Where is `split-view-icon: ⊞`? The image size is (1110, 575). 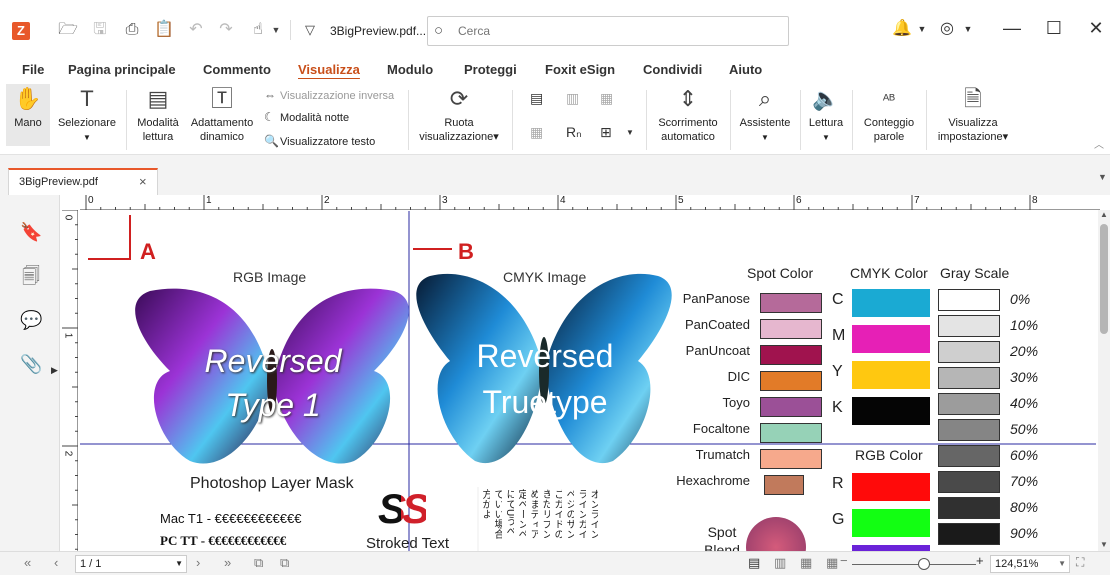 split-view-icon: ⊞ is located at coordinates (606, 132).